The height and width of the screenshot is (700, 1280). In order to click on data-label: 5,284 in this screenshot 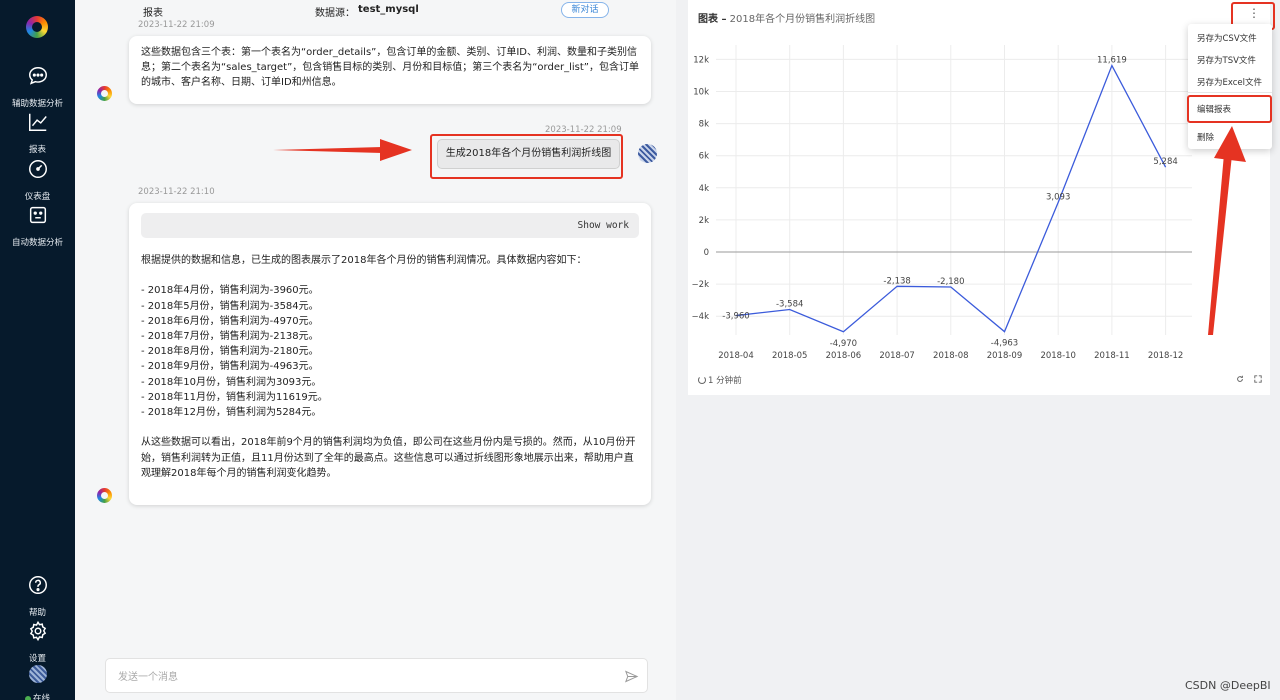, I will do `click(1165, 162)`.